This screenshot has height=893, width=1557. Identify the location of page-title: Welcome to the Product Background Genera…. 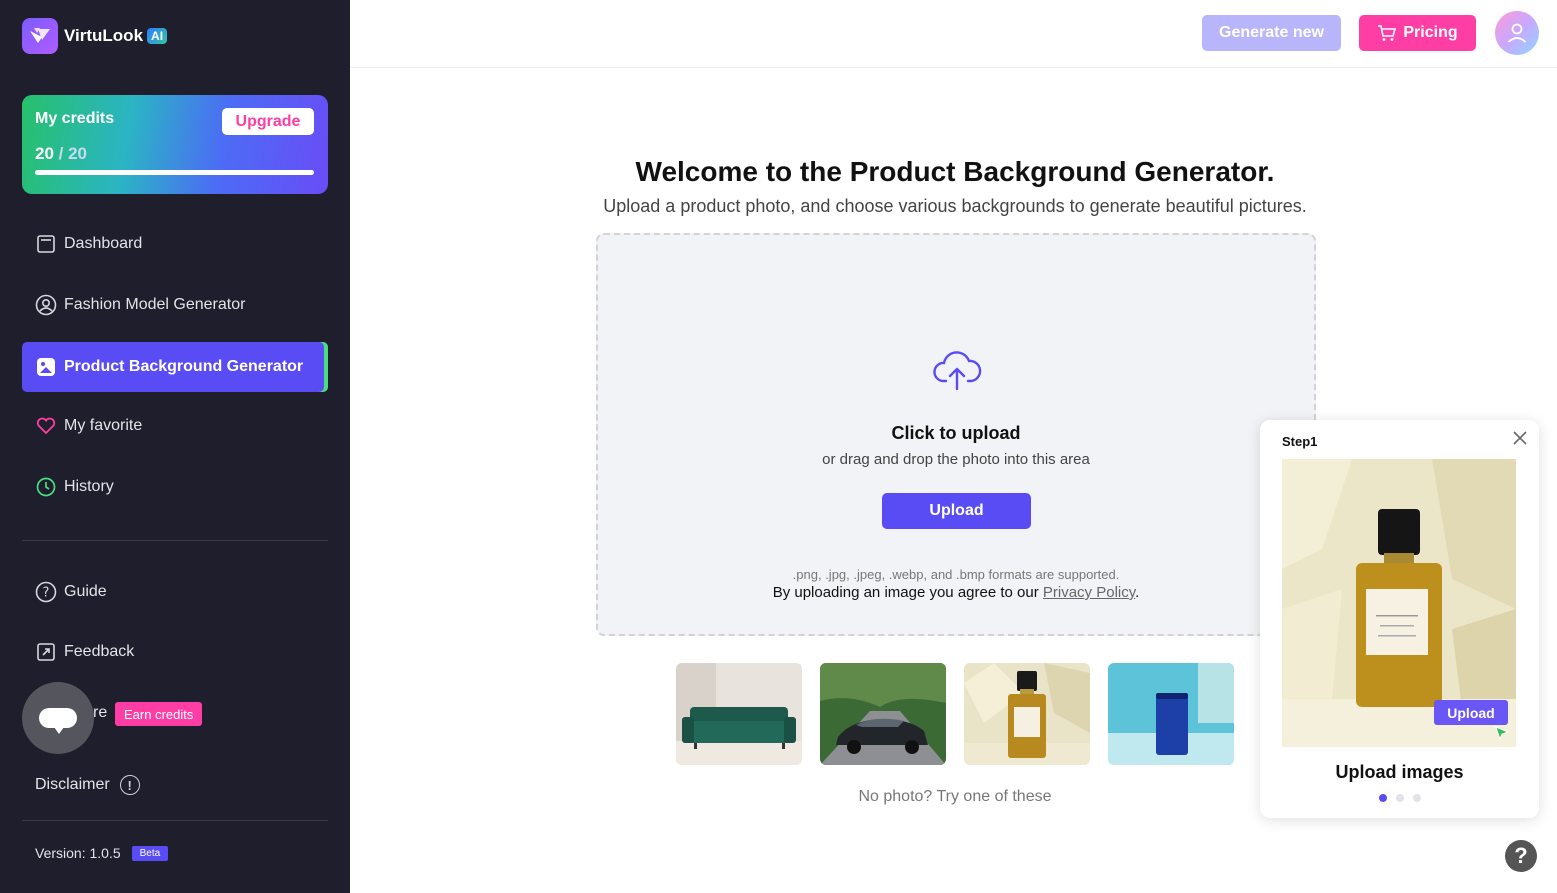
(955, 171).